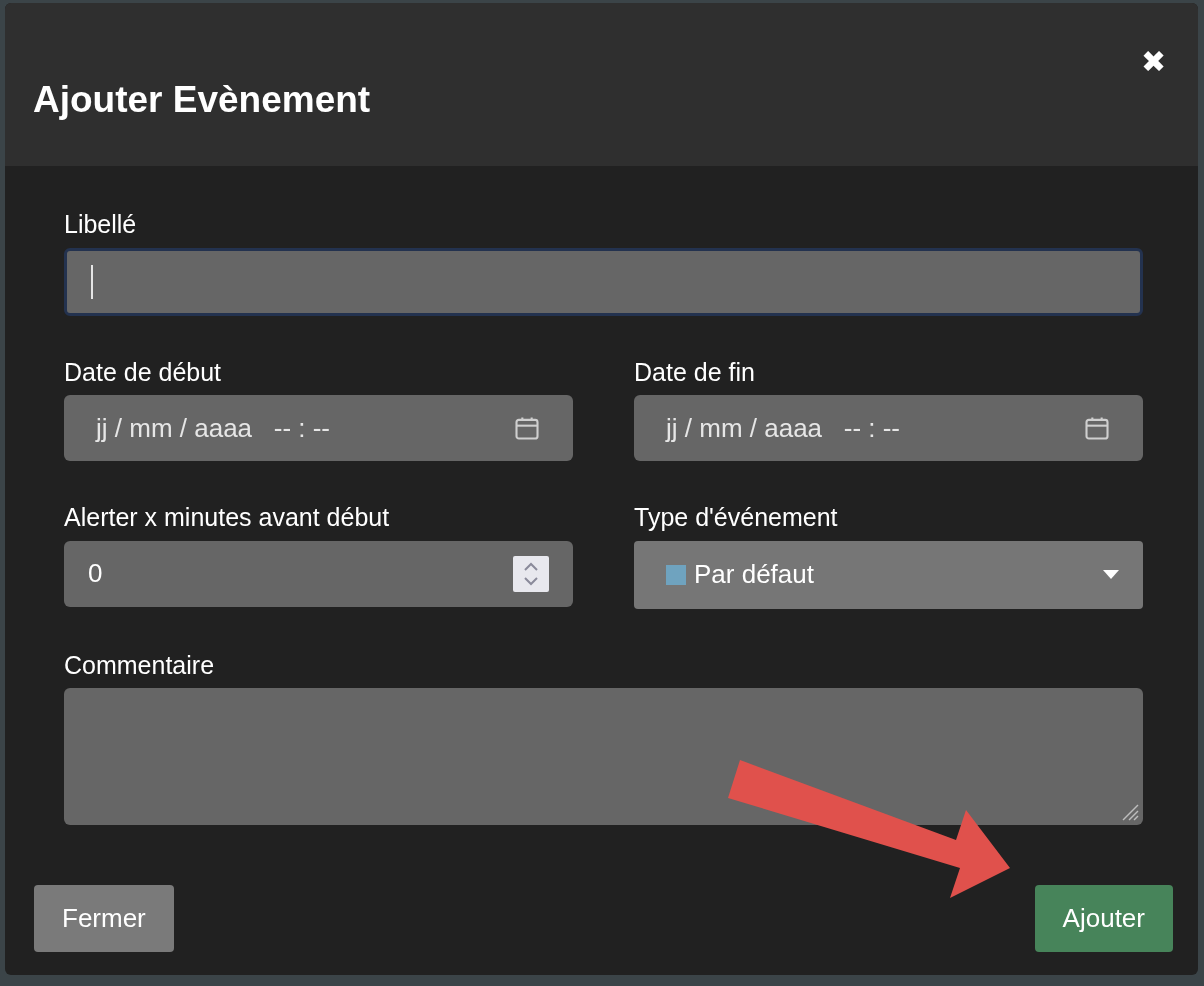  I want to click on close-dialog-button: Fermer, so click(104, 918).